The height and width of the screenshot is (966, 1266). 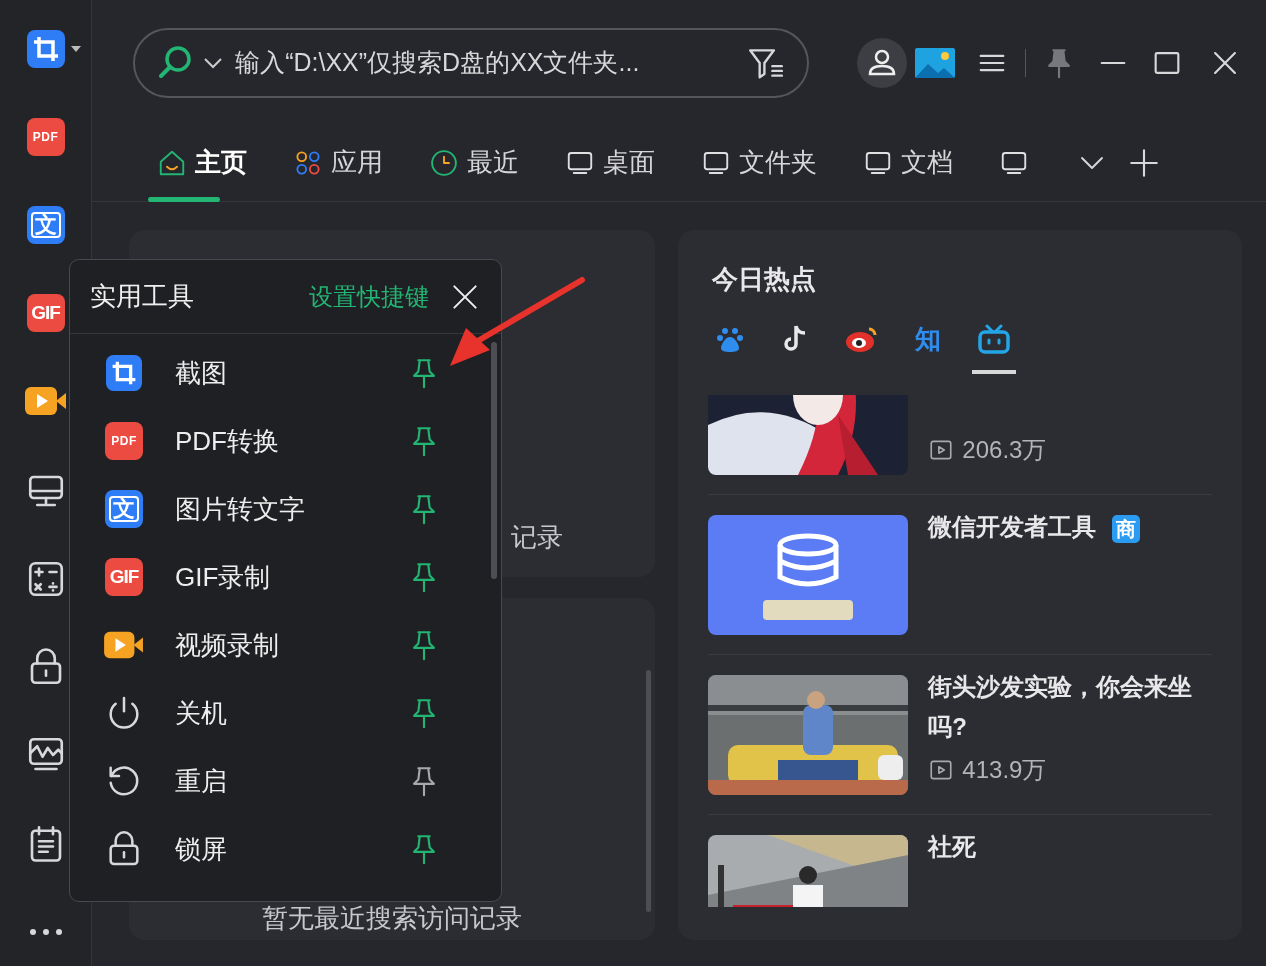 I want to click on shortcut-link: 设置快捷键, so click(x=369, y=296).